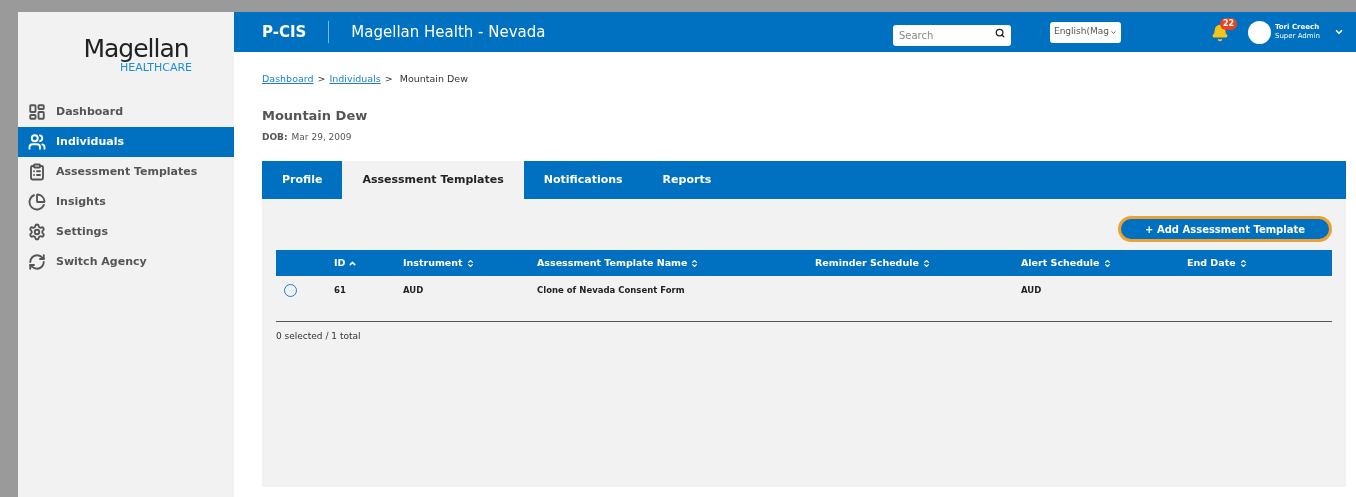 The image size is (1356, 497). What do you see at coordinates (126, 262) in the screenshot?
I see `sidebar-item: Switch Agency` at bounding box center [126, 262].